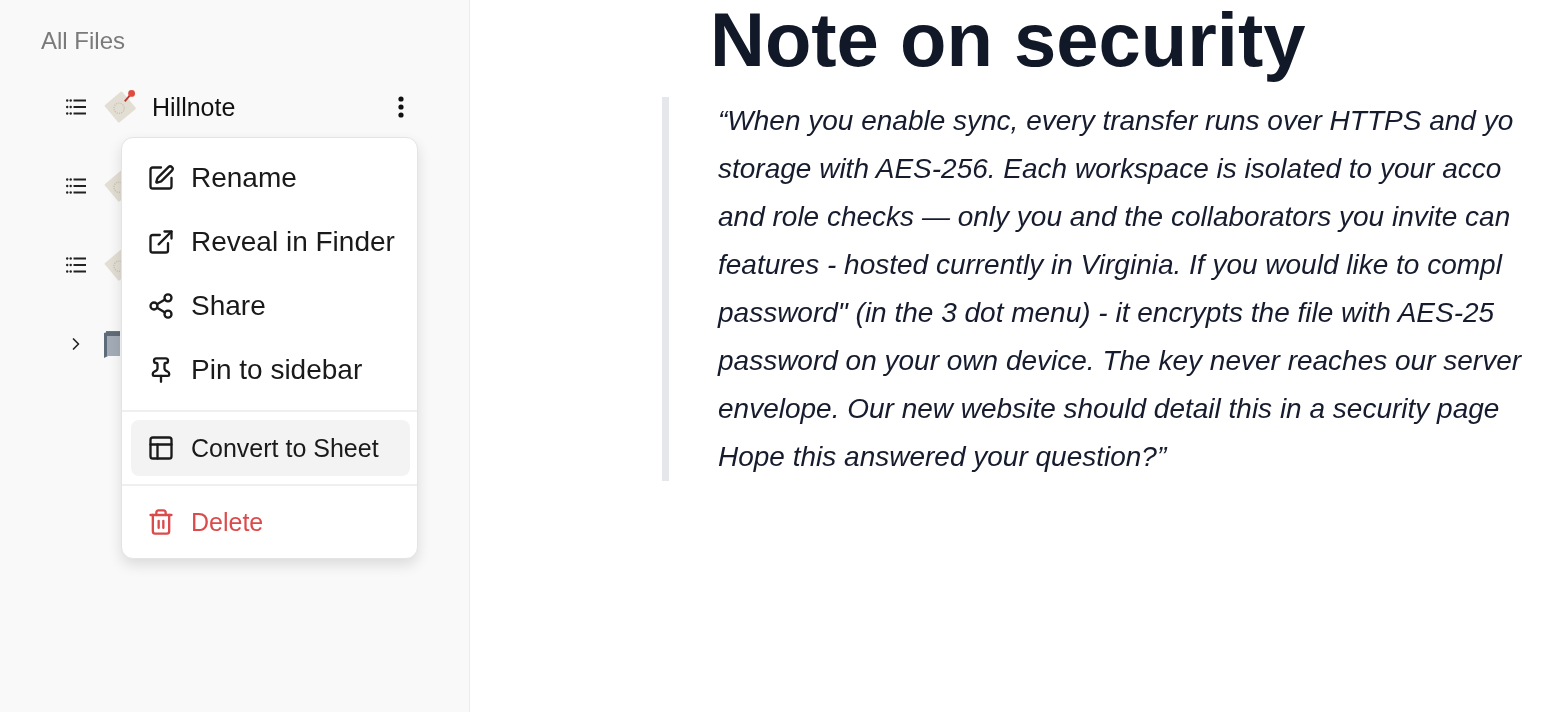 Image resolution: width=1564 pixels, height=712 pixels. What do you see at coordinates (83, 41) in the screenshot?
I see `section-title: All Files` at bounding box center [83, 41].